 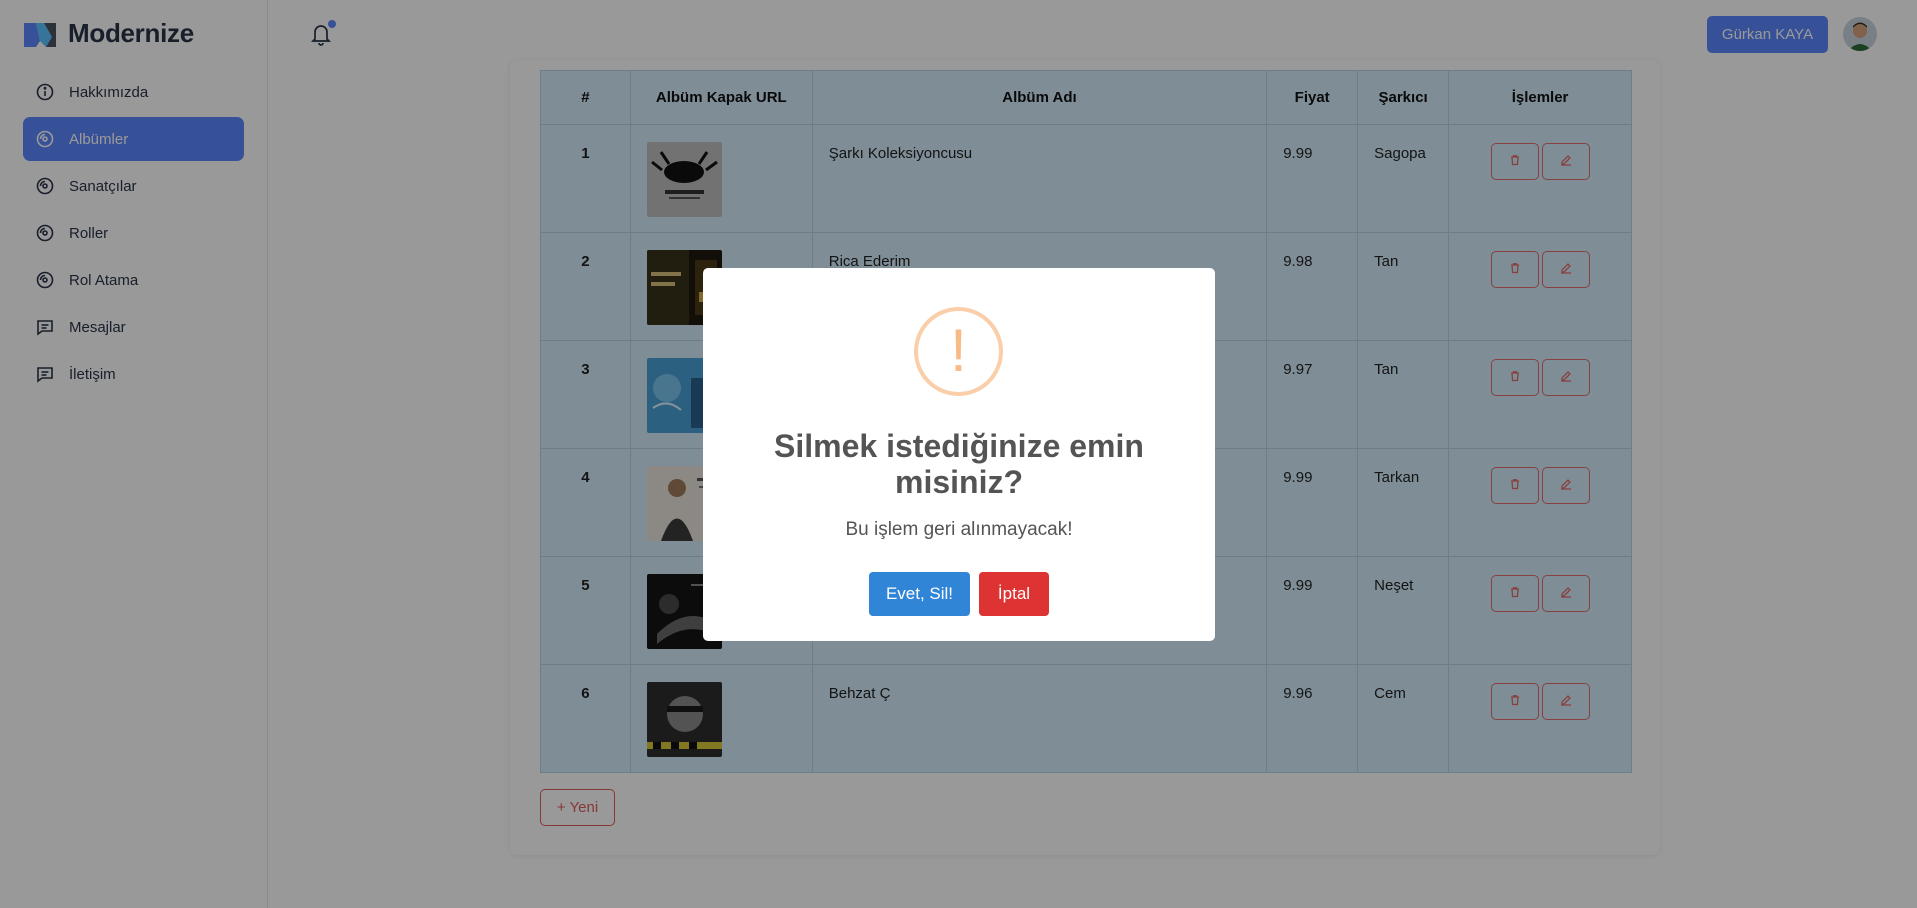 What do you see at coordinates (1014, 594) in the screenshot?
I see `cancel-button: İptal` at bounding box center [1014, 594].